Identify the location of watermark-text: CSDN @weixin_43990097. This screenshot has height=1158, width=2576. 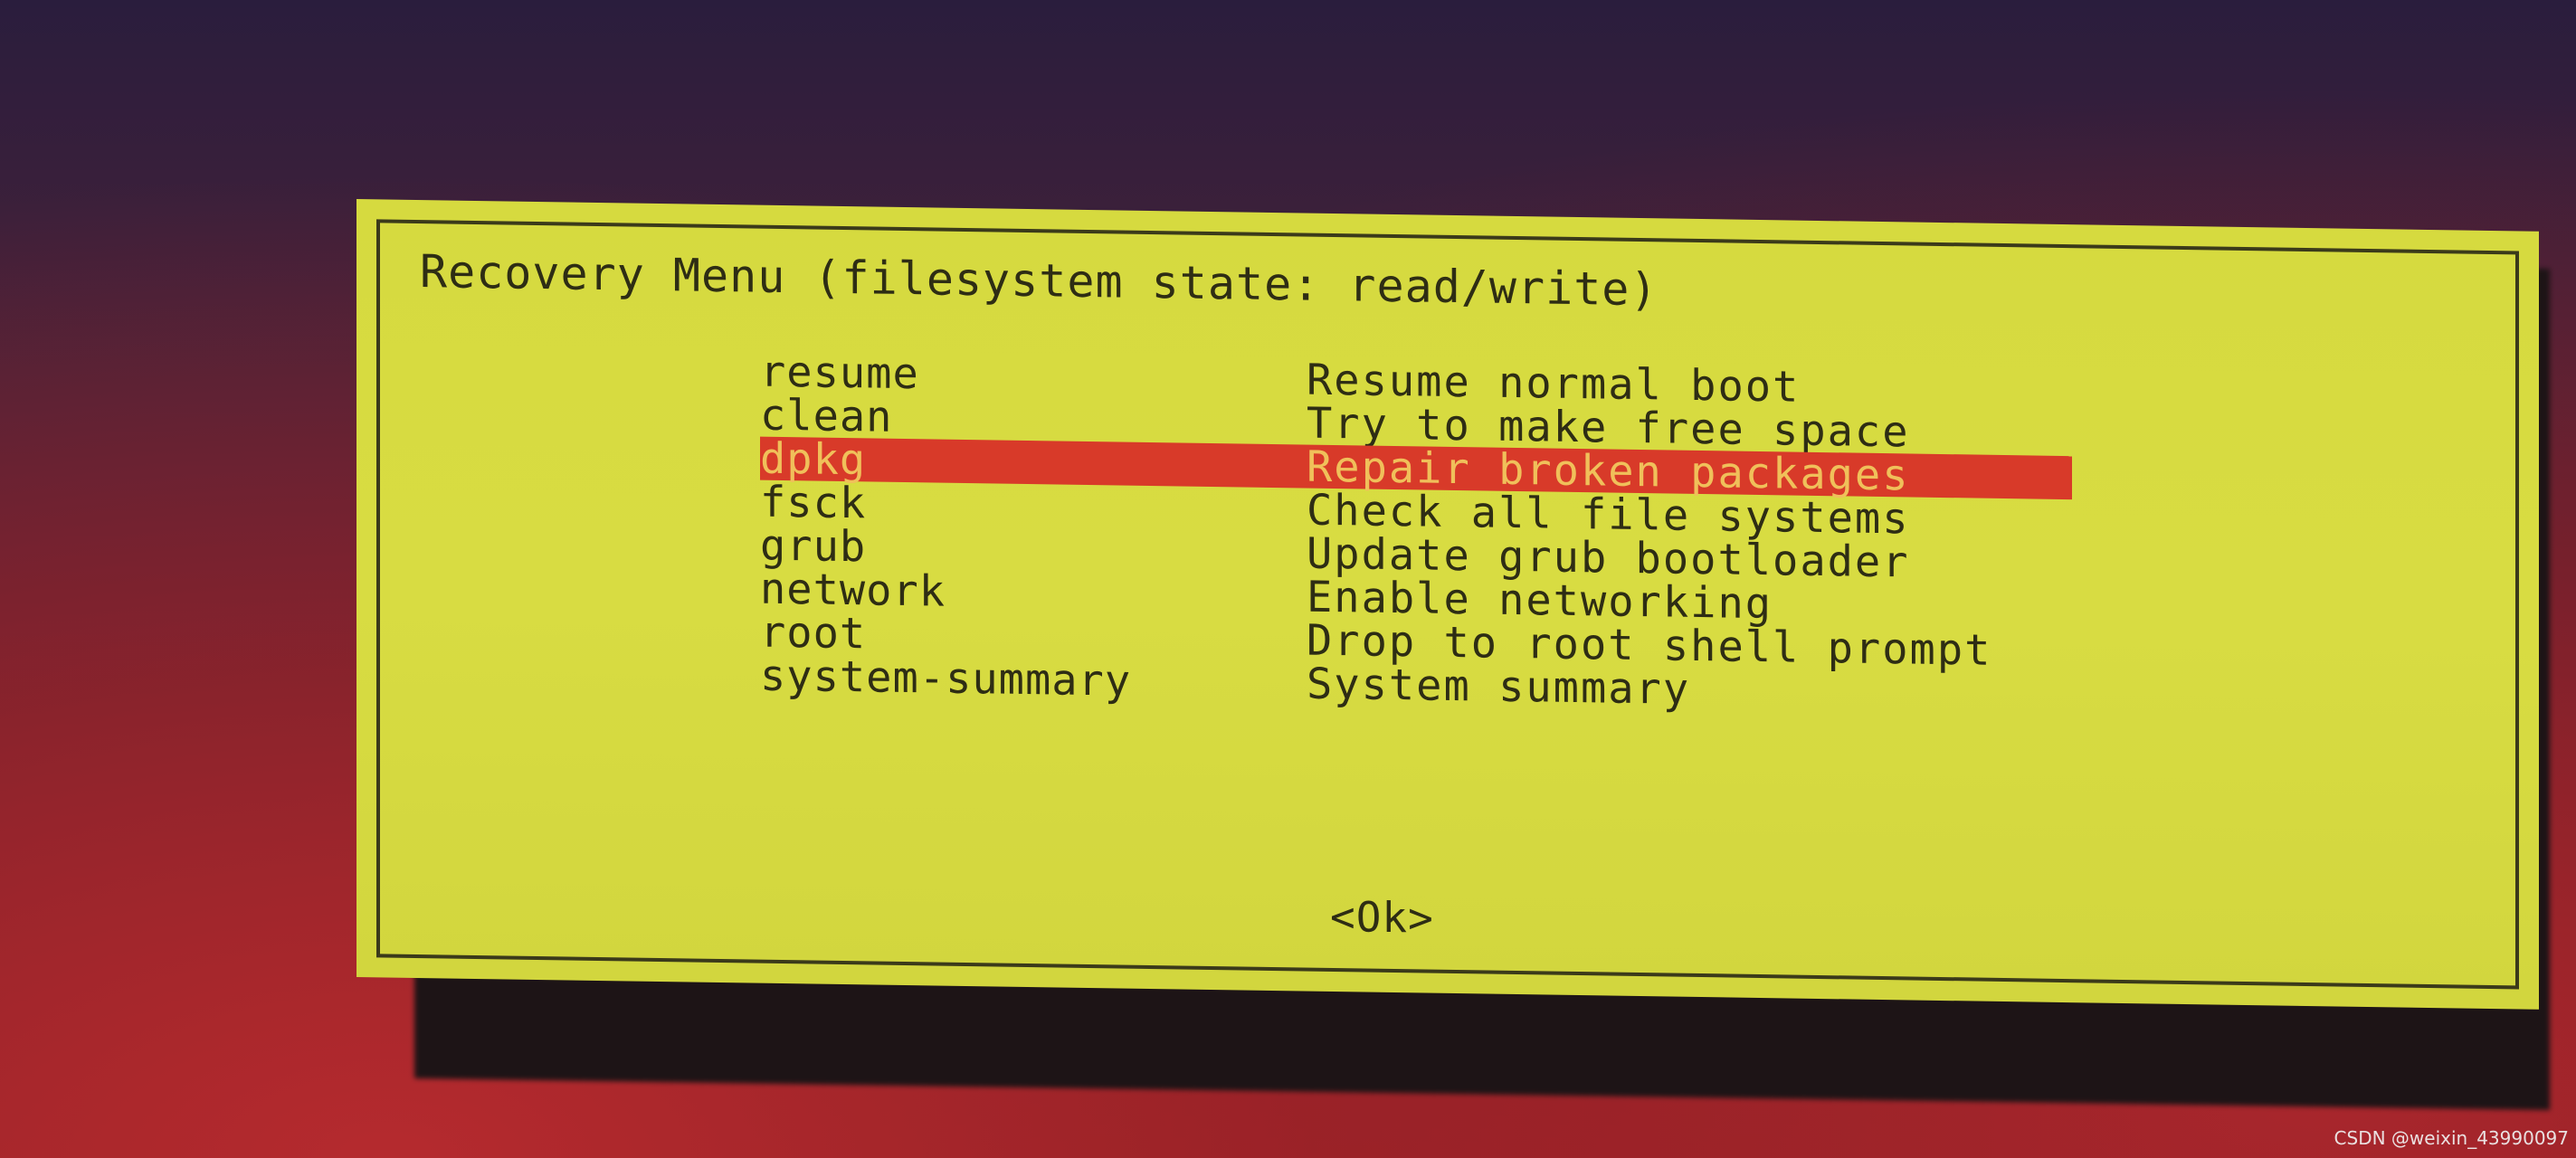
(2451, 1138).